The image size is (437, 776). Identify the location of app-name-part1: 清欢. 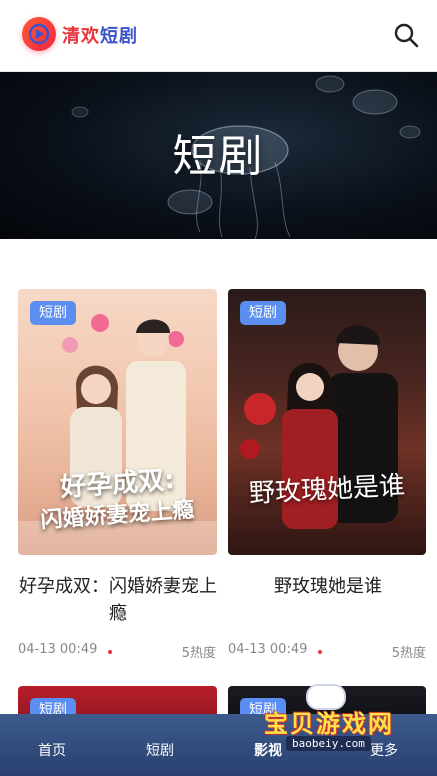
(81, 36).